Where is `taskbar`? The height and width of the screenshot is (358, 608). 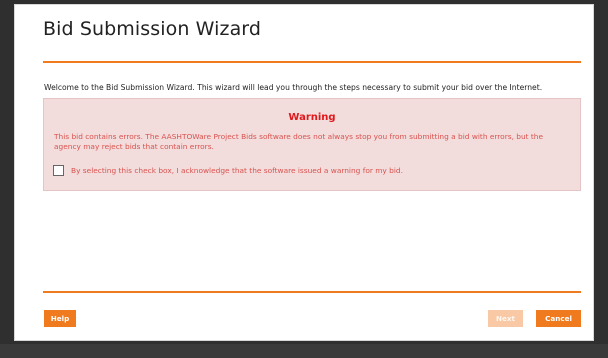 taskbar is located at coordinates (304, 351).